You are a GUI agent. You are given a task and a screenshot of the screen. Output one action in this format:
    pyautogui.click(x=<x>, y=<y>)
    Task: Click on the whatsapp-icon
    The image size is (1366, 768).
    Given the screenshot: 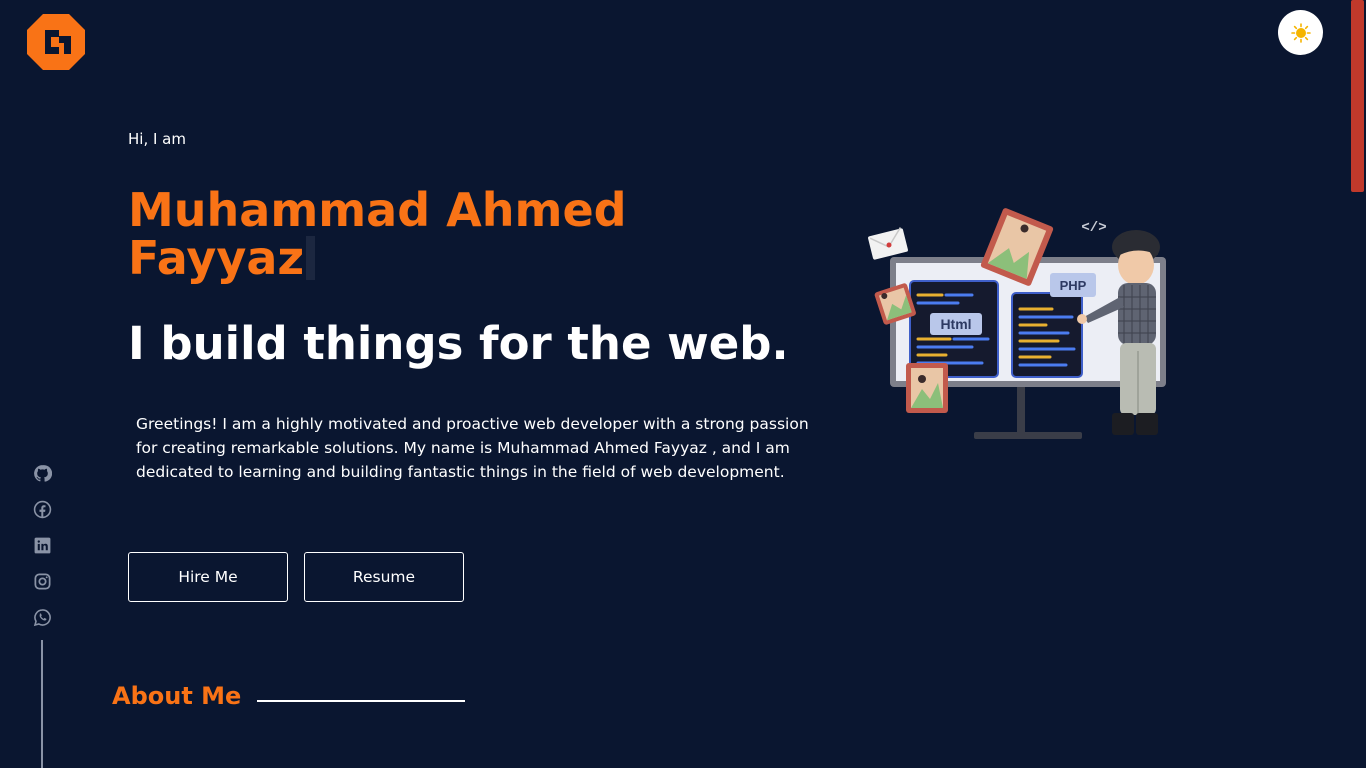 What is the action you would take?
    pyautogui.click(x=42, y=617)
    